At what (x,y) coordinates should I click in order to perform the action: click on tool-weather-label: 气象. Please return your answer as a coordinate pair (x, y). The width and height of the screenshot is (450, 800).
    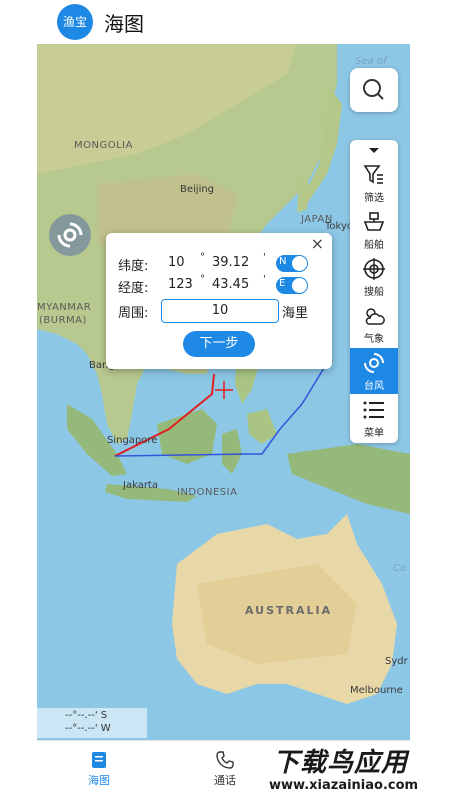
    Looking at the image, I should click on (374, 339).